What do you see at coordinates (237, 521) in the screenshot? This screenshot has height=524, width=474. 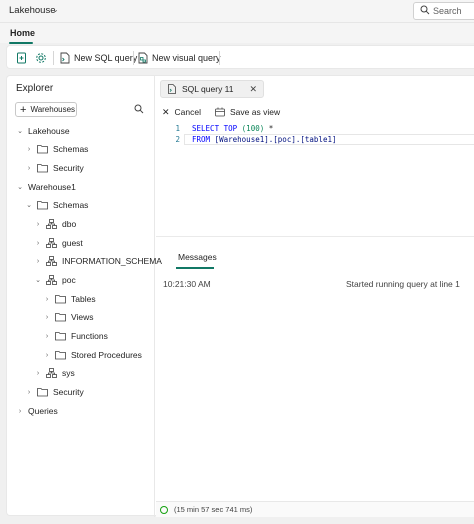 I see `bottom-strip` at bounding box center [237, 521].